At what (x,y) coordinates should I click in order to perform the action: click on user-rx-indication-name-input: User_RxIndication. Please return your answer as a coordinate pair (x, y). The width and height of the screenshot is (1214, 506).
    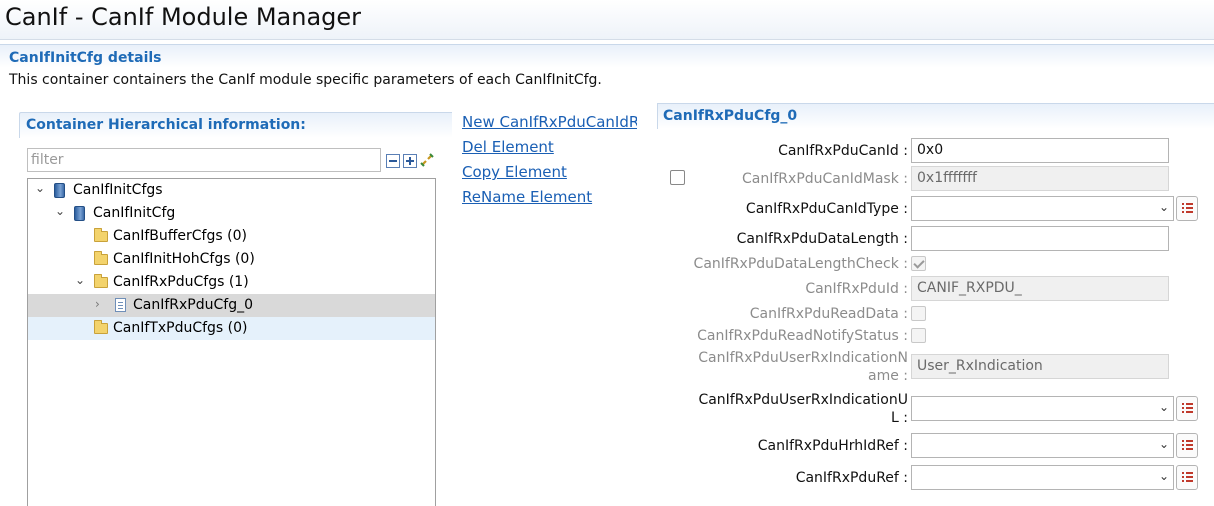
    Looking at the image, I should click on (1040, 366).